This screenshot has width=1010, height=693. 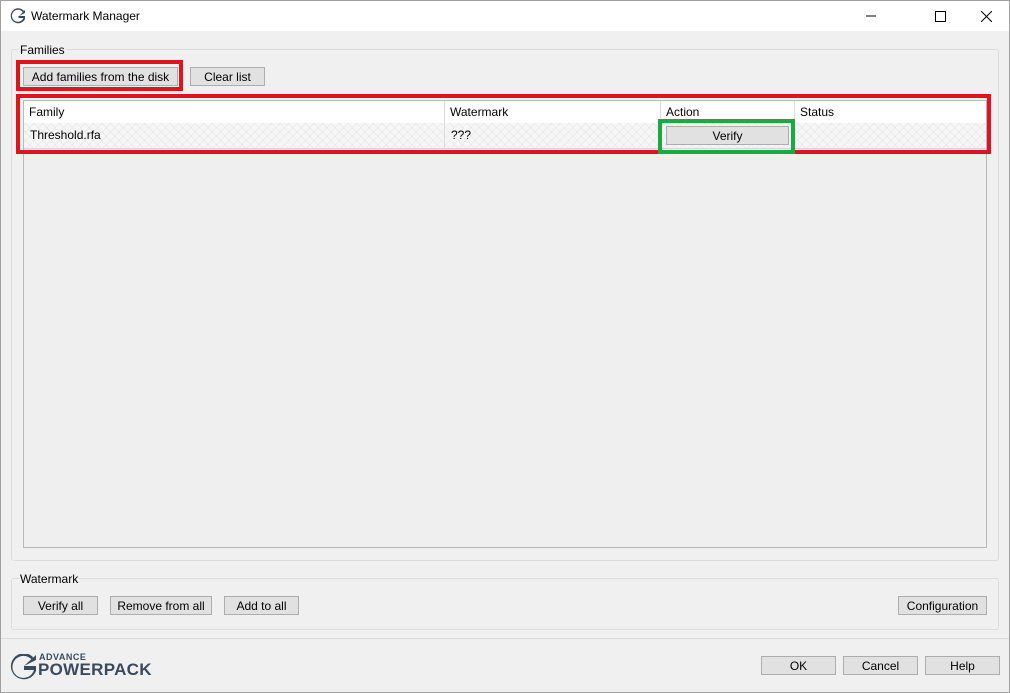 What do you see at coordinates (553, 135) in the screenshot?
I see `cell-watermark: ???` at bounding box center [553, 135].